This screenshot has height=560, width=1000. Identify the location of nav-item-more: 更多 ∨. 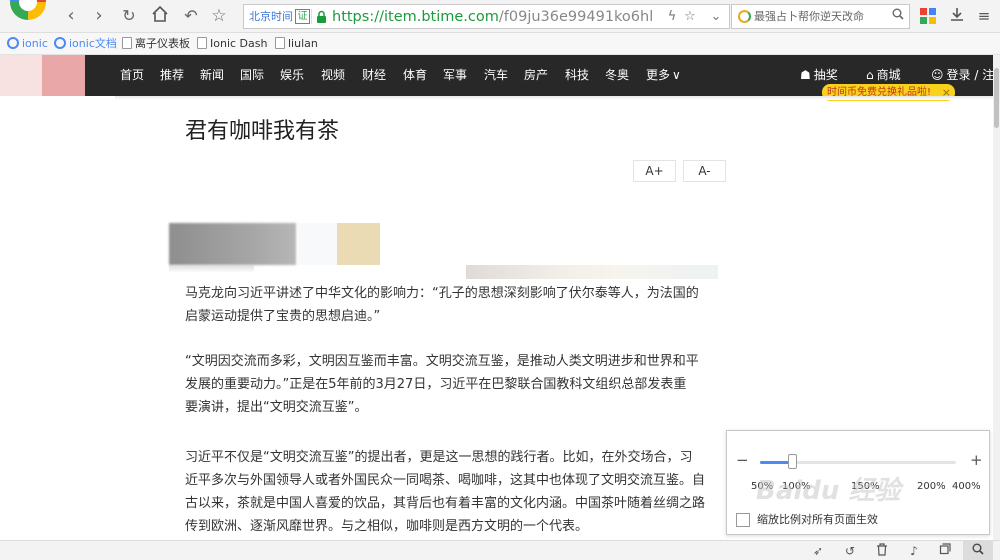
(663, 75).